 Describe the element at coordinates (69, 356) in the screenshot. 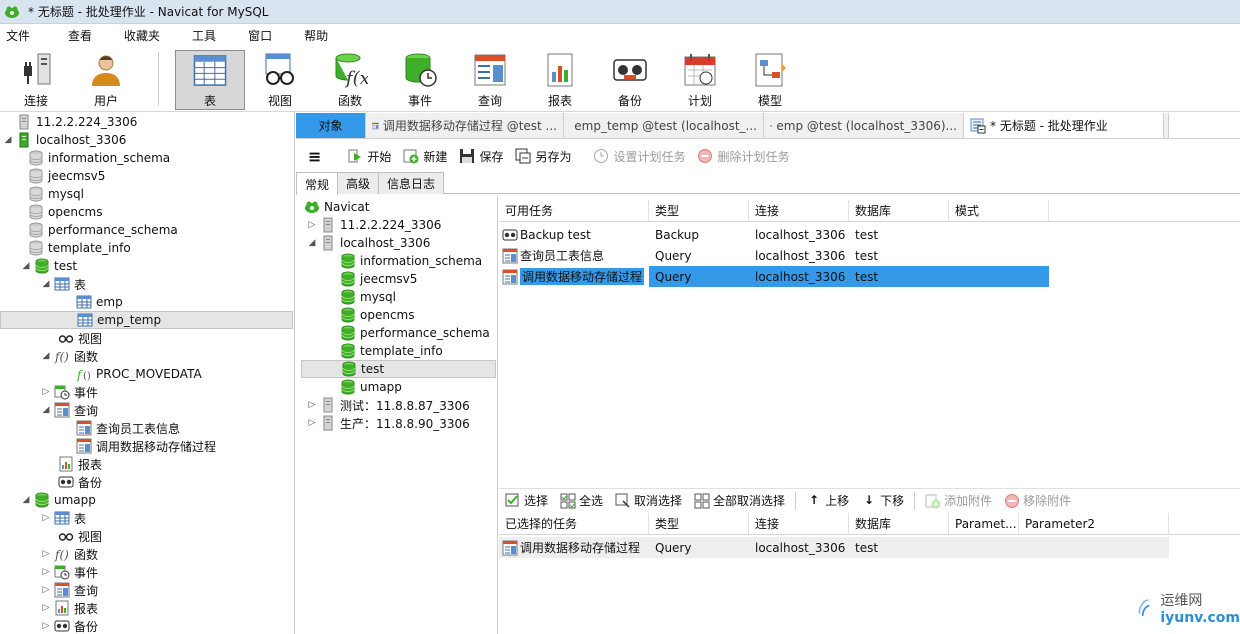

I see `tree-group-functions: ◢ 函数` at that location.